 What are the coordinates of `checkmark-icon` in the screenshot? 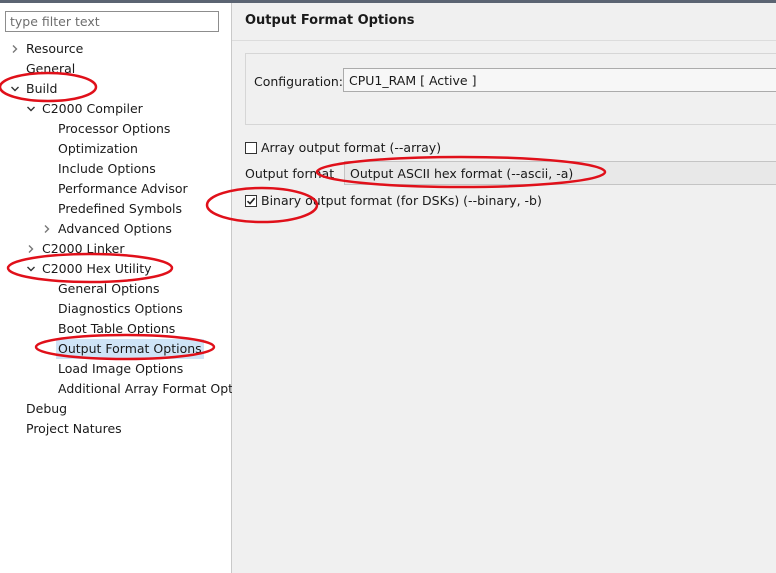 It's located at (251, 201).